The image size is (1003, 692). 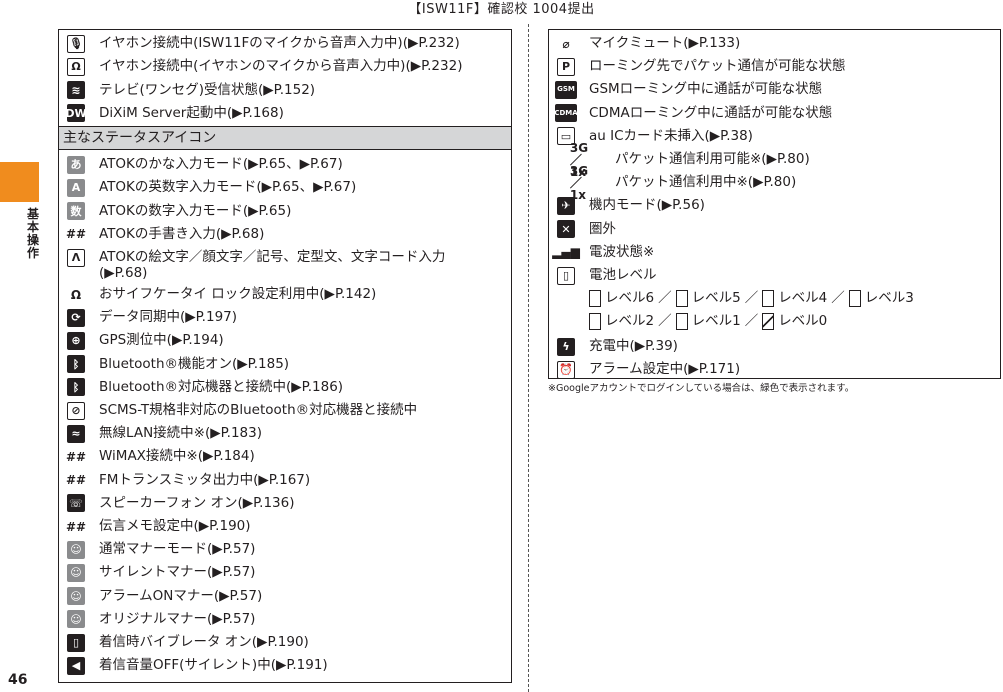 I want to click on icon-cell: ▂▄▆, so click(x=566, y=252).